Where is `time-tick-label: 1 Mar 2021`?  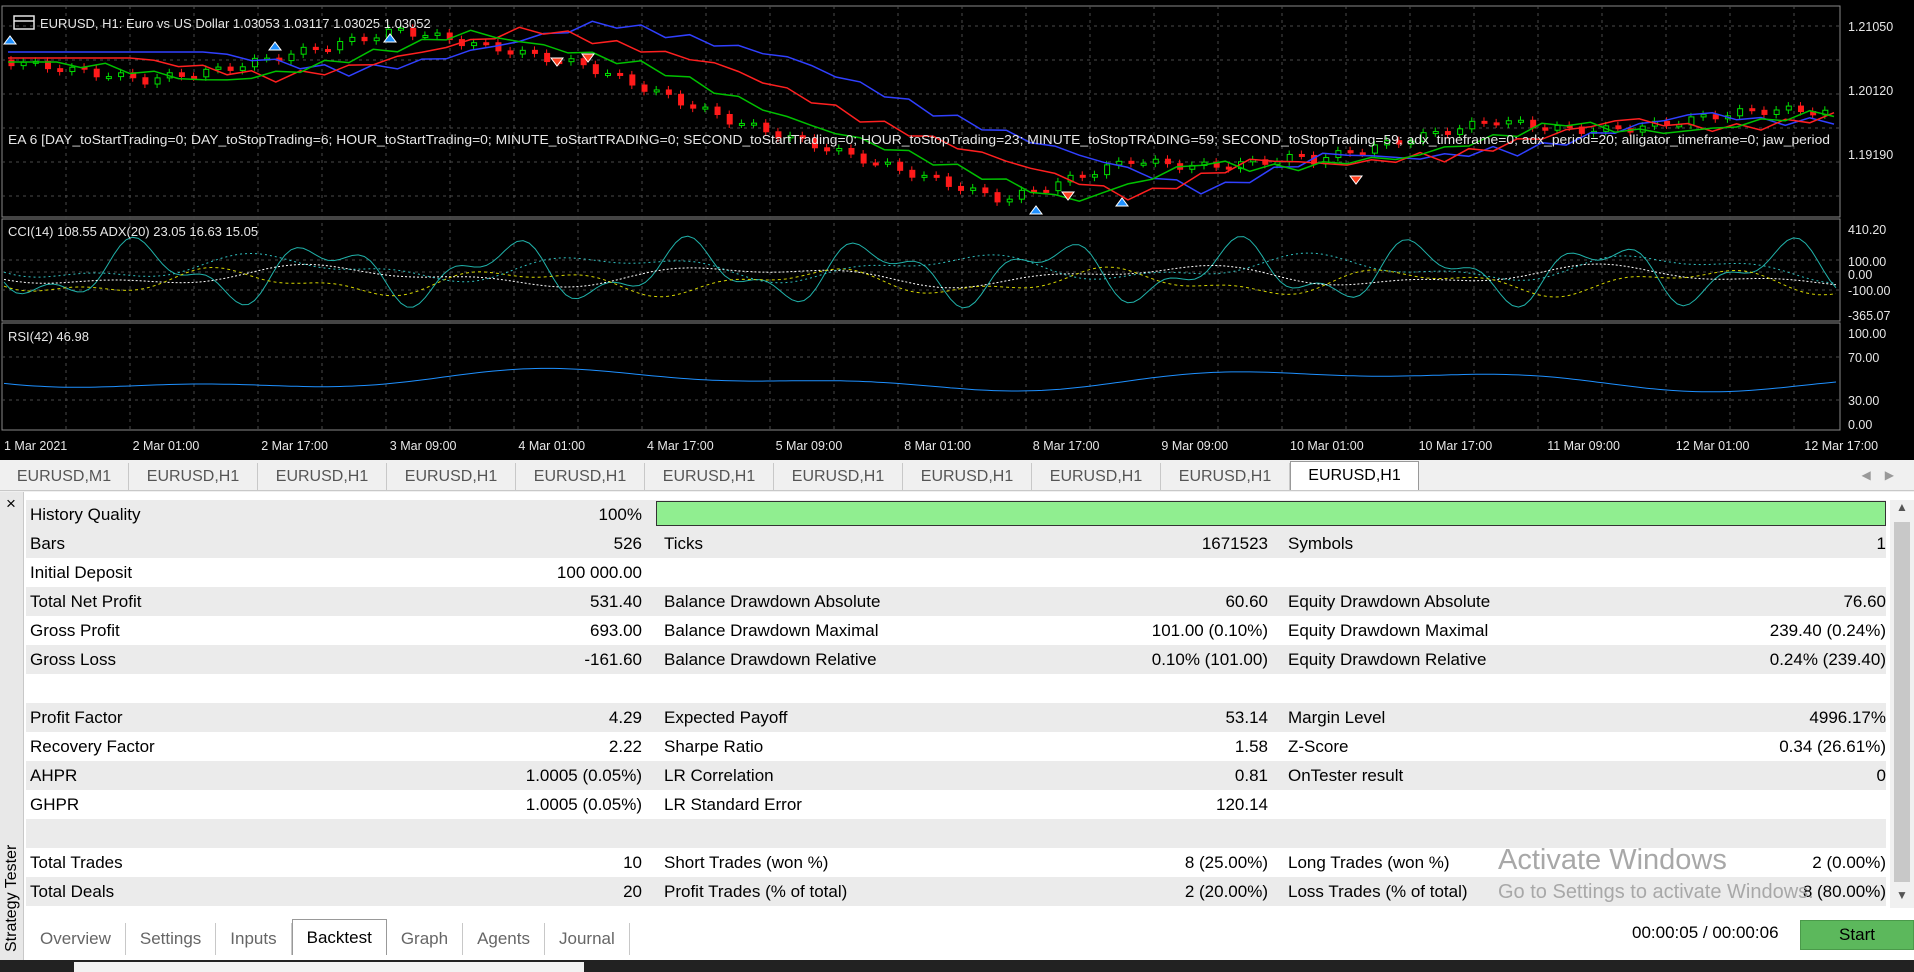 time-tick-label: 1 Mar 2021 is located at coordinates (35, 446).